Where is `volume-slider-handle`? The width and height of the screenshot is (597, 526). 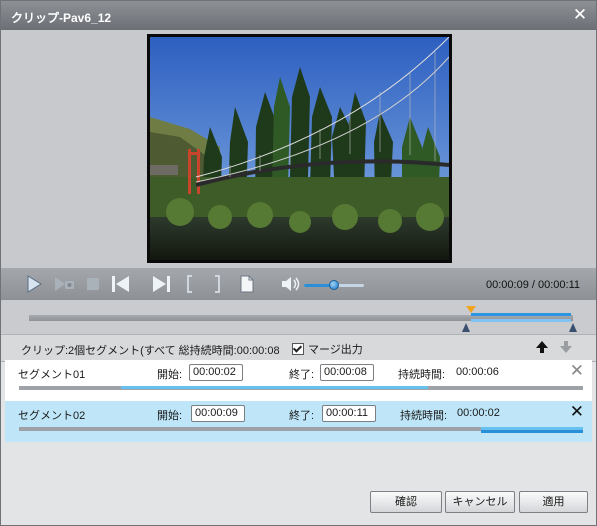 volume-slider-handle is located at coordinates (334, 285).